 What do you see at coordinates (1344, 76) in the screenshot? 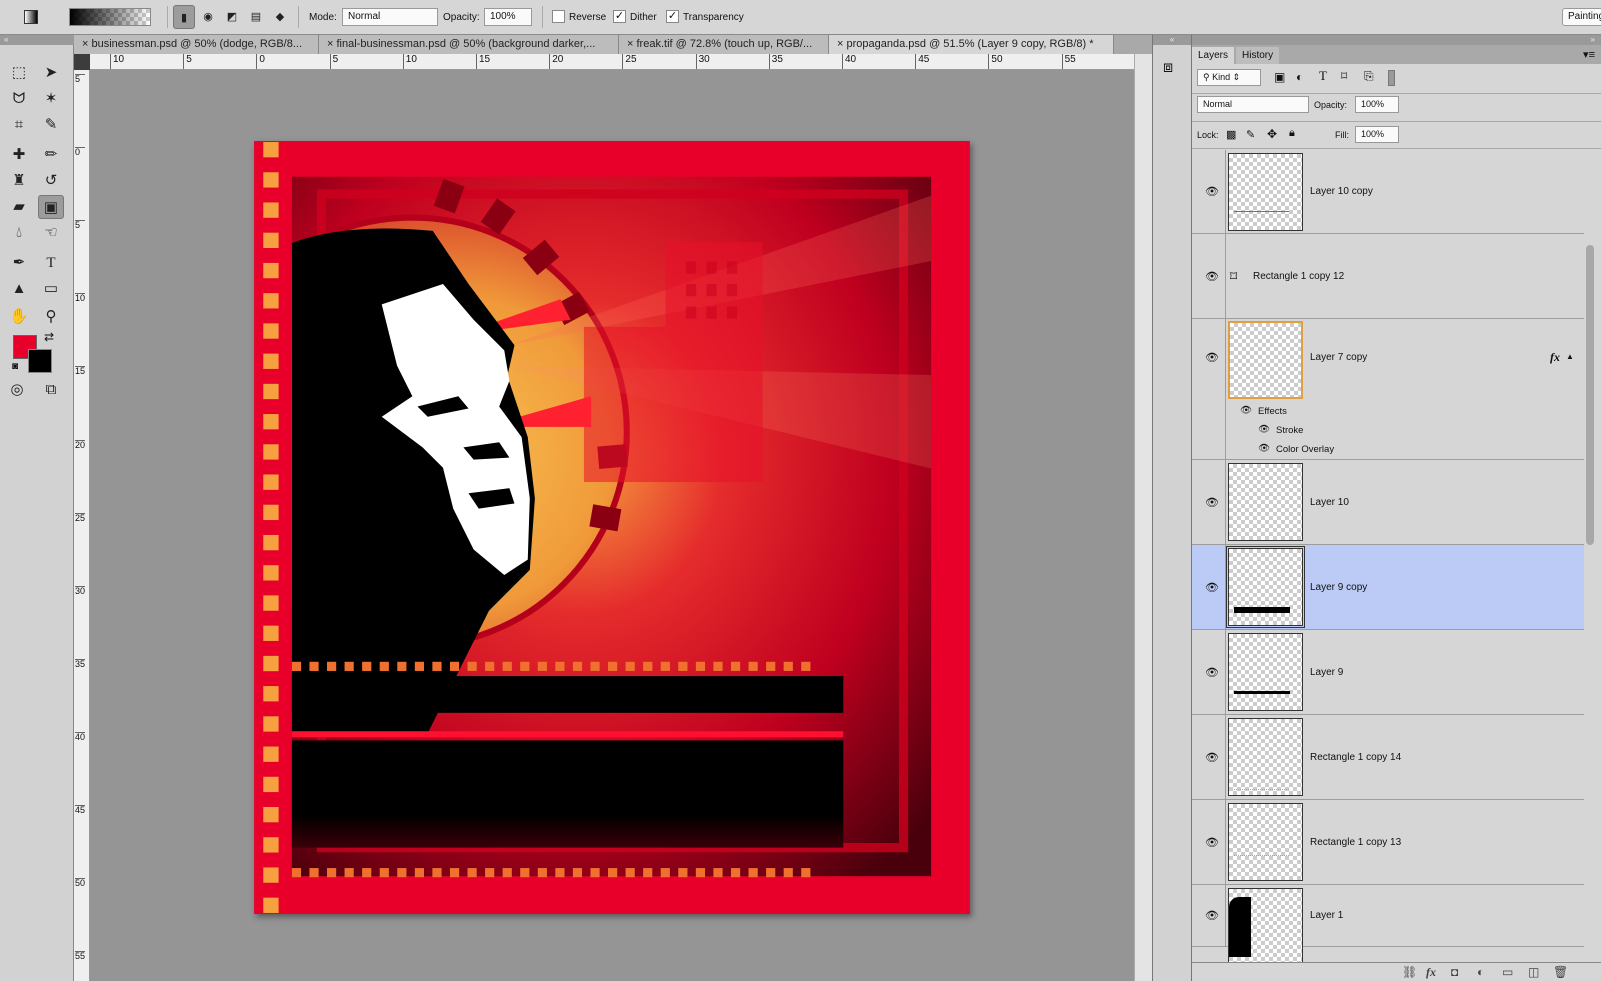
I see `shape-filter-icon: ⌑` at bounding box center [1344, 76].